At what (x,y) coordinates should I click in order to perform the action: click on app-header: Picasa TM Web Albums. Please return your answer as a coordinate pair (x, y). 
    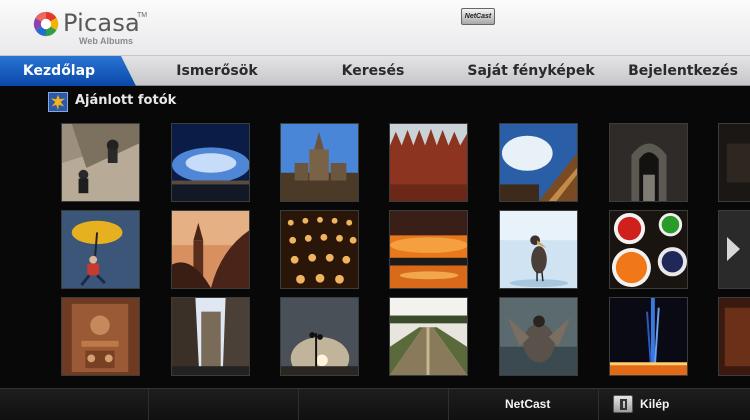
    Looking at the image, I should click on (375, 28).